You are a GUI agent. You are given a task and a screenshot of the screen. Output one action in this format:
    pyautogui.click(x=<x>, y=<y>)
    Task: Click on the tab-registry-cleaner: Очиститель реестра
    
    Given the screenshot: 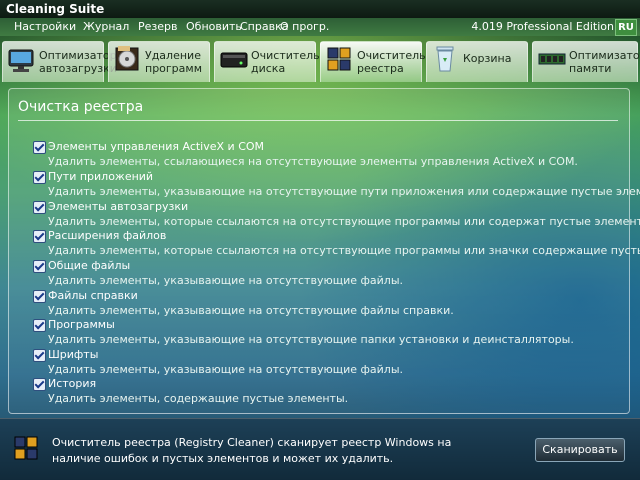 What is the action you would take?
    pyautogui.click(x=373, y=61)
    